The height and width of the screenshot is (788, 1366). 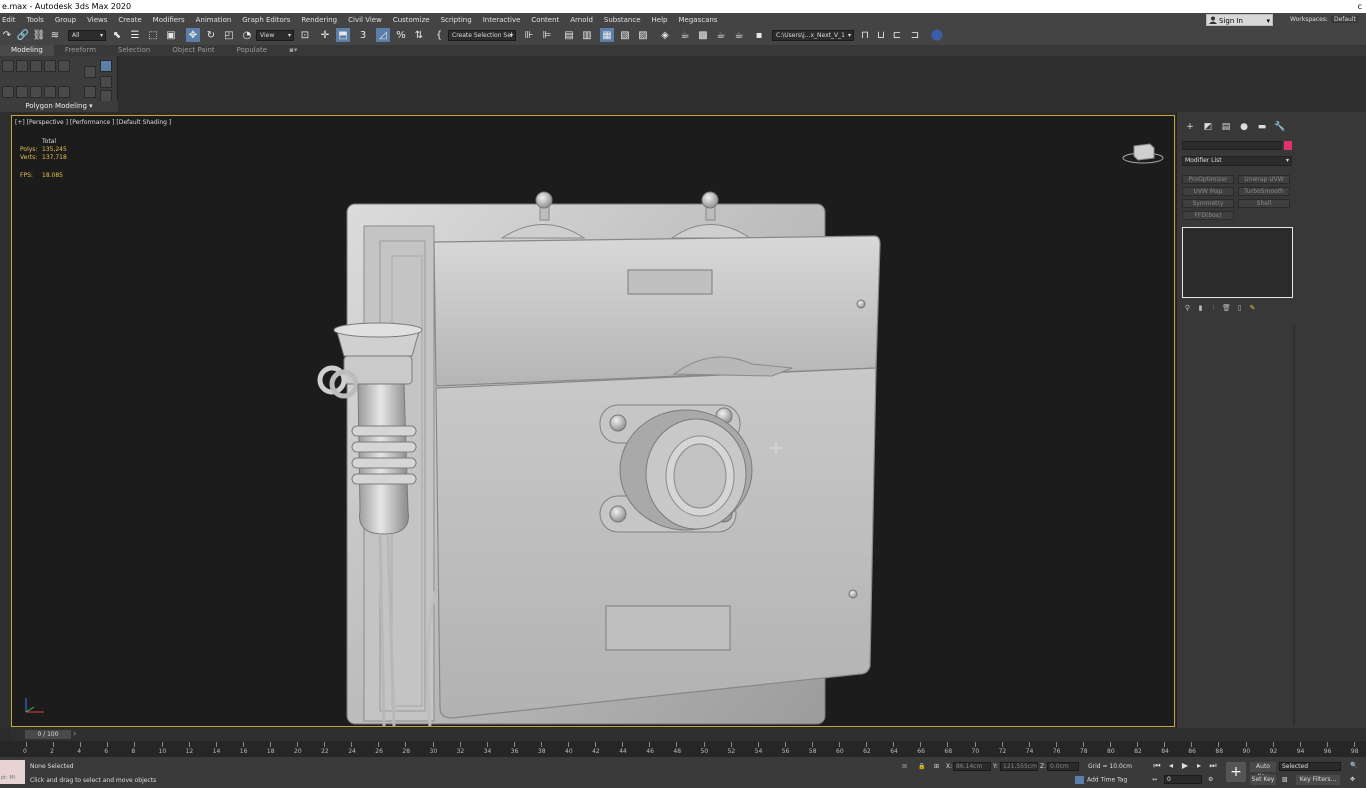 I want to click on schematic-view-icon: ▨, so click(x=643, y=35).